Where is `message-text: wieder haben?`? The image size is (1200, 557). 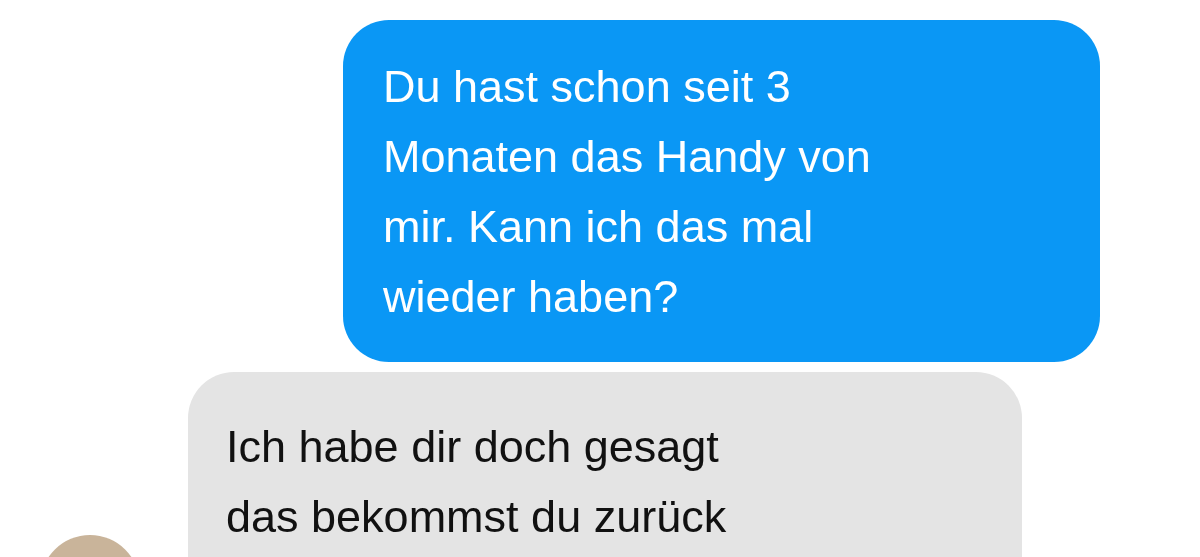 message-text: wieder haben? is located at coordinates (531, 297).